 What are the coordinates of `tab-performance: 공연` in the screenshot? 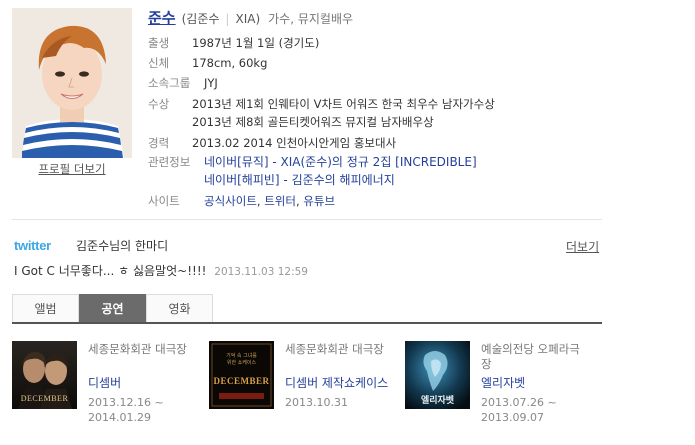 It's located at (112, 308).